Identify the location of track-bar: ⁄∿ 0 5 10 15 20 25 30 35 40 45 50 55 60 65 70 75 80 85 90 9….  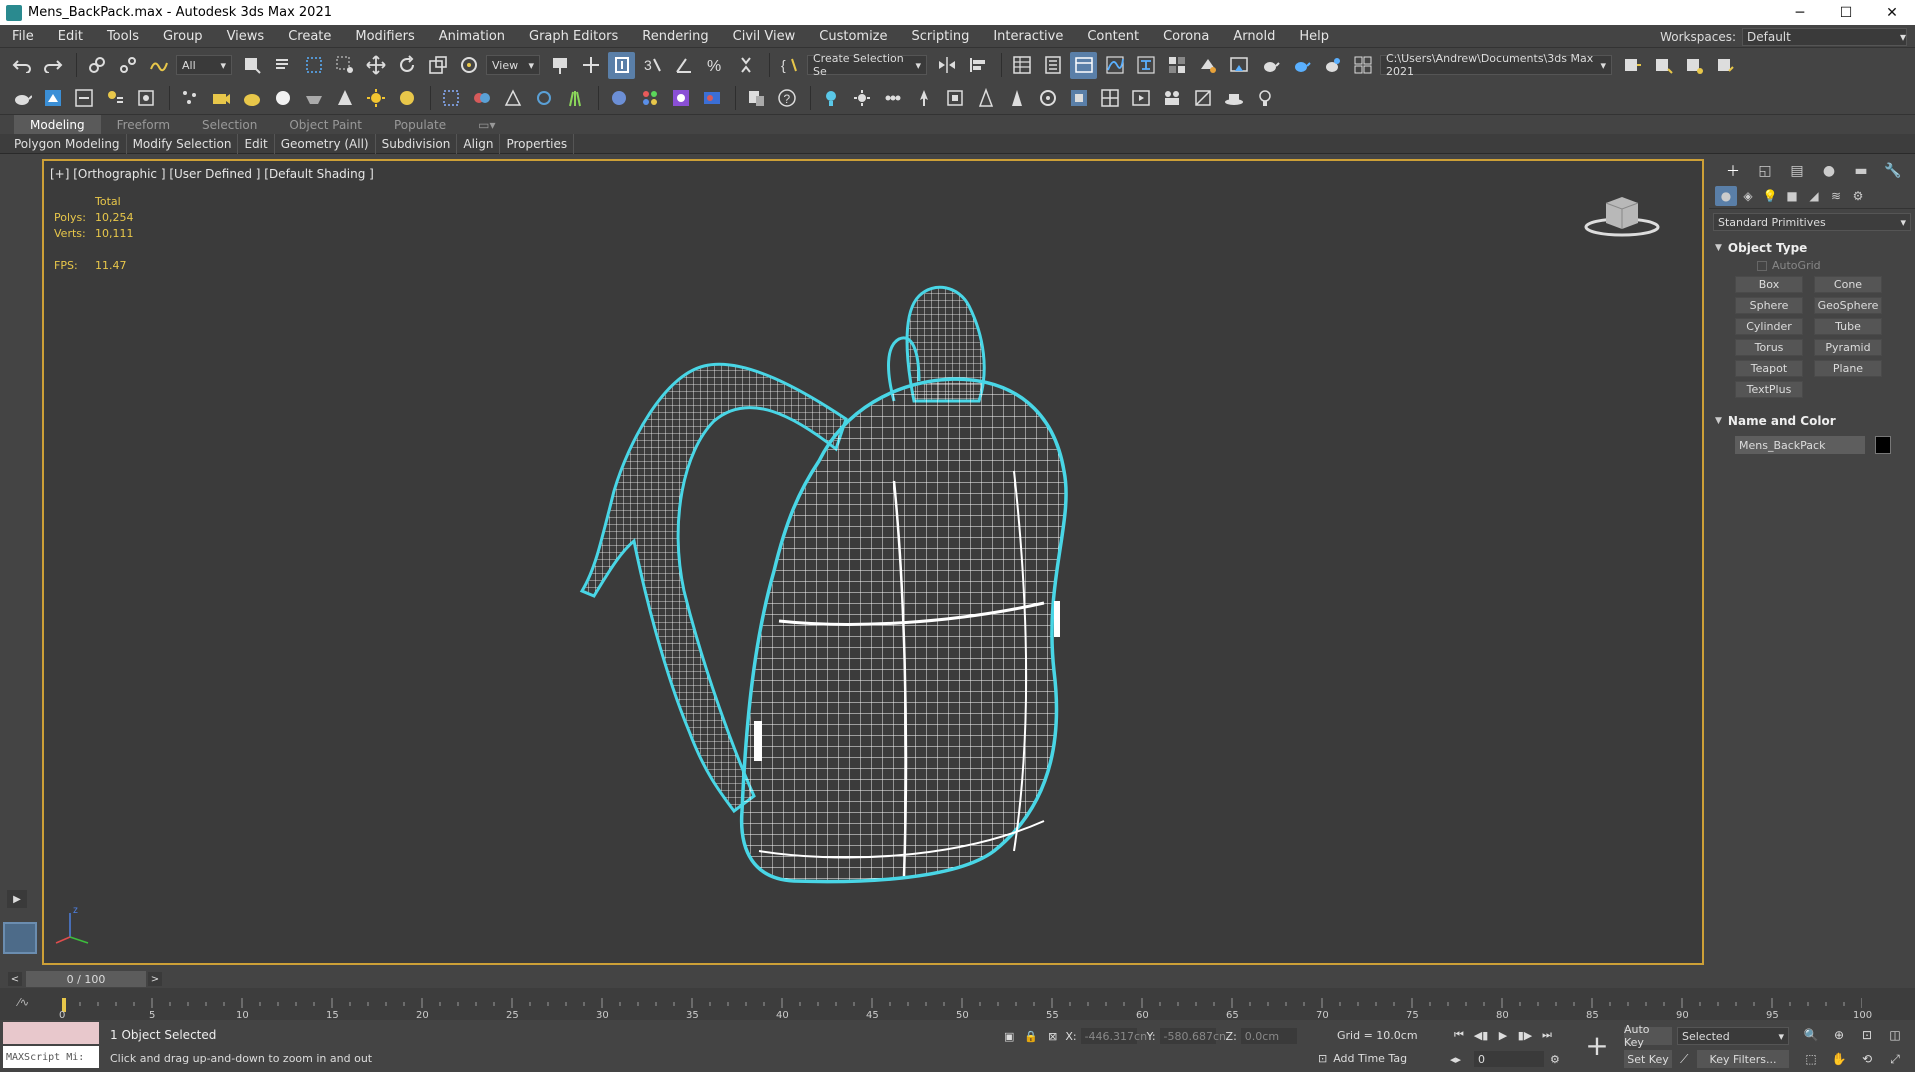
(957, 1004).